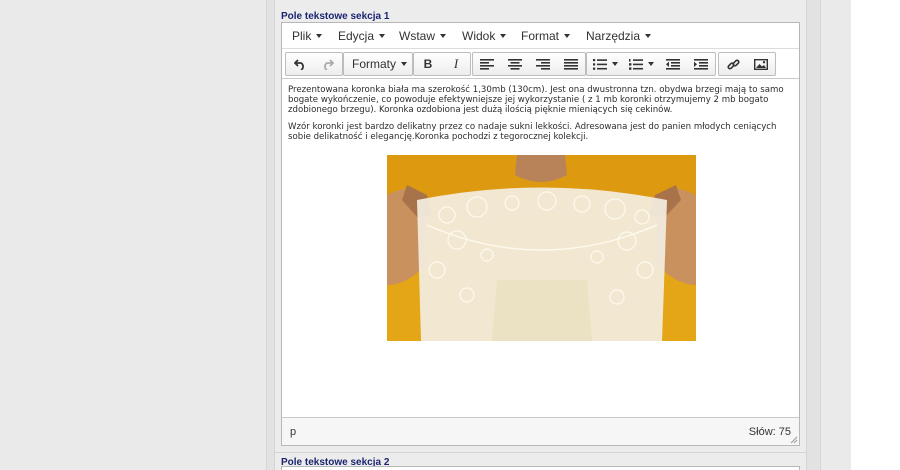  I want to click on lace-photo-illustration, so click(541, 248).